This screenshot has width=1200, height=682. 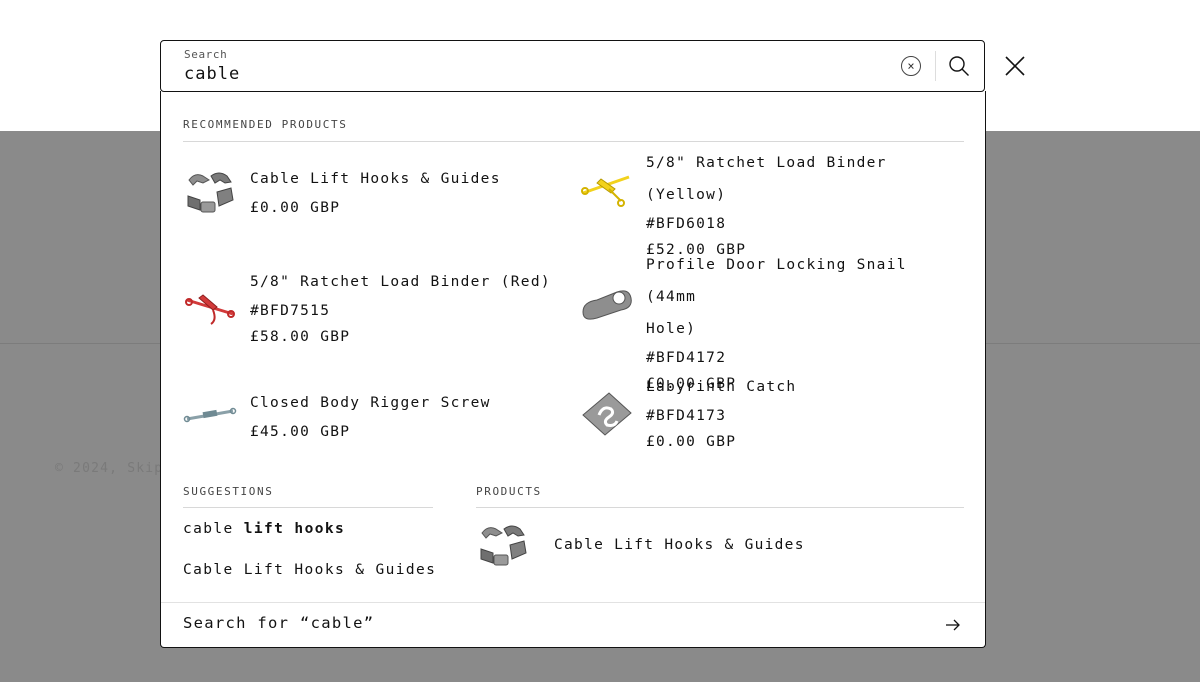 What do you see at coordinates (509, 491) in the screenshot?
I see `products-heading: Products` at bounding box center [509, 491].